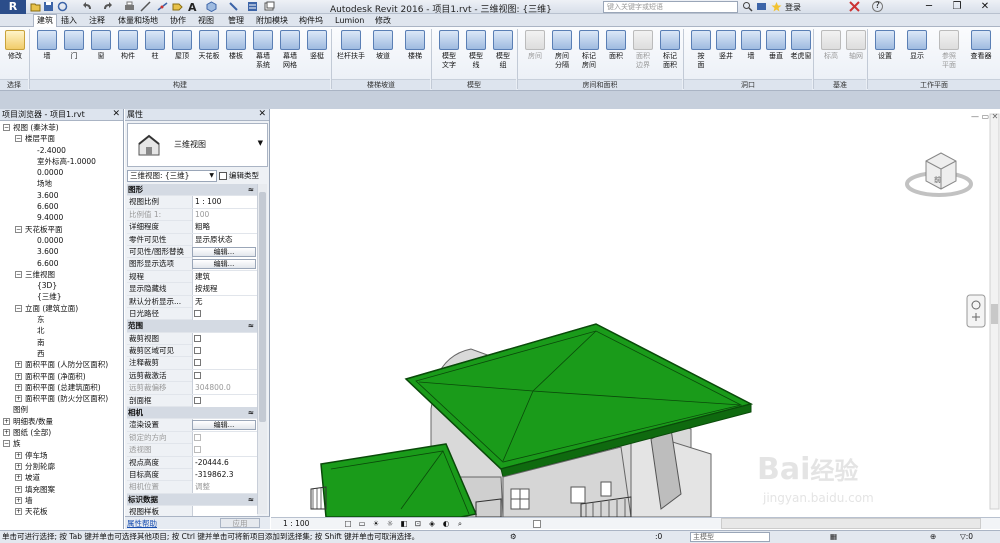  What do you see at coordinates (197, 145) in the screenshot?
I see `type-preview: 三维视图 ▼` at bounding box center [197, 145].